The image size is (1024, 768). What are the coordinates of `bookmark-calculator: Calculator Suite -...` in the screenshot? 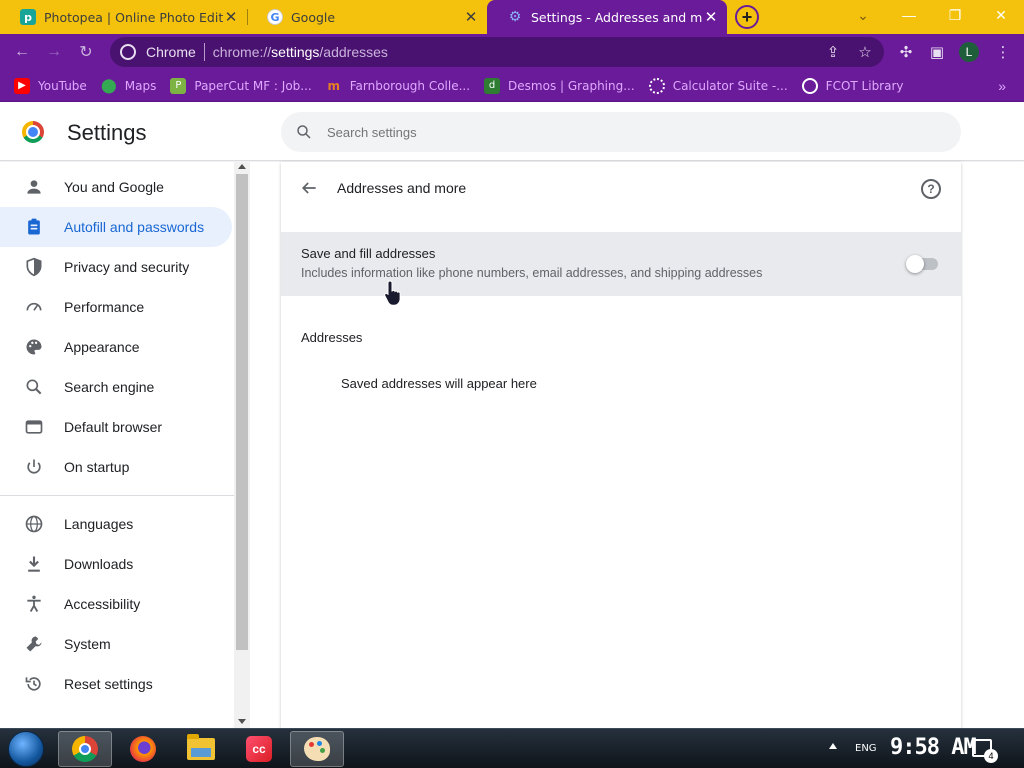 It's located at (718, 85).